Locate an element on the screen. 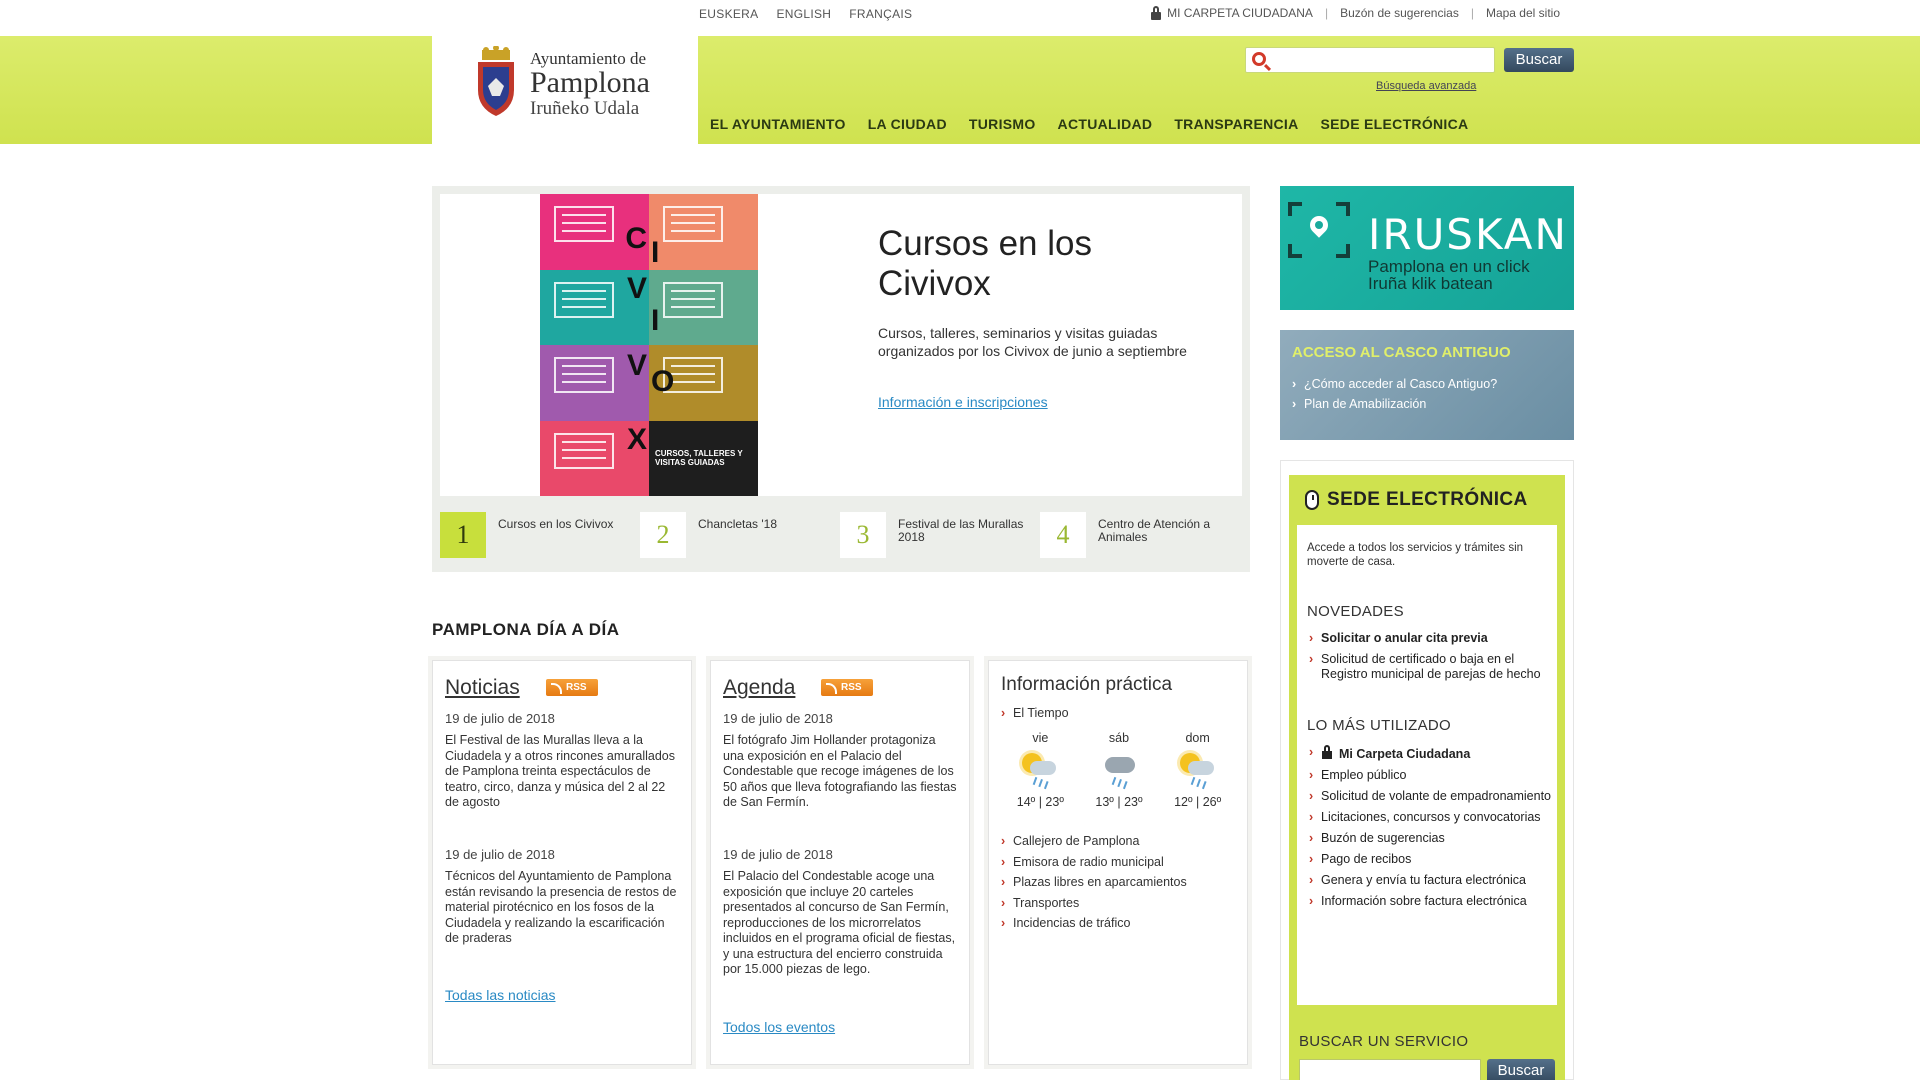 This screenshot has height=1080, width=1920. service-search-input is located at coordinates (1390, 1069).